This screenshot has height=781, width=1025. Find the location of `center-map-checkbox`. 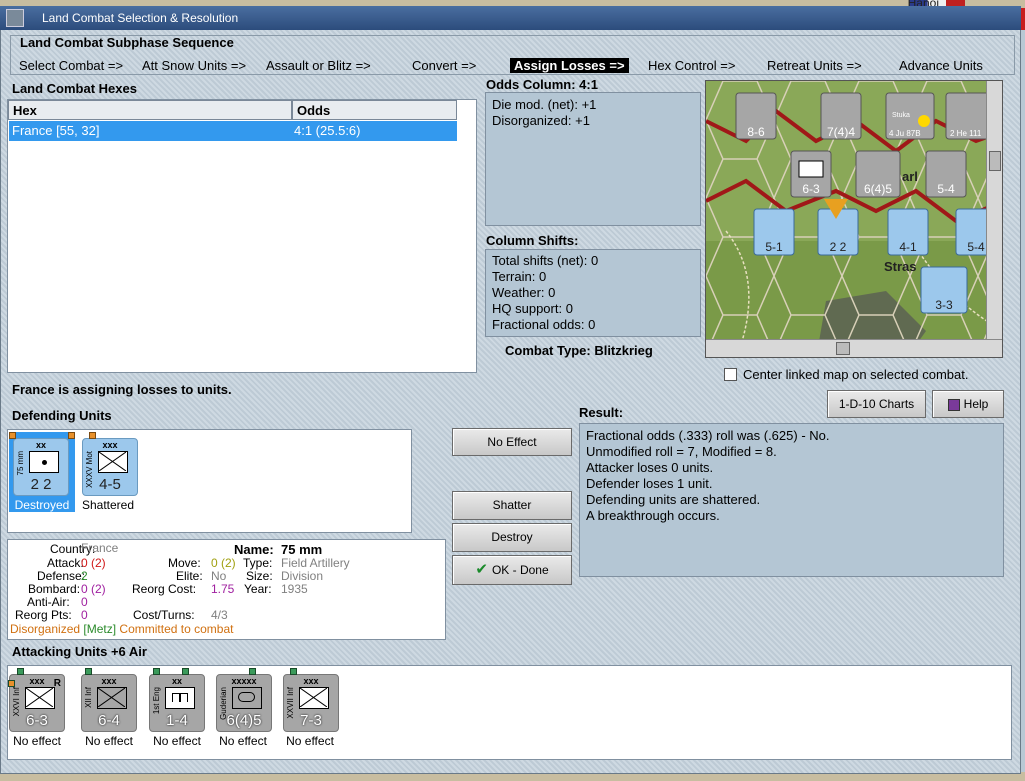

center-map-checkbox is located at coordinates (730, 374).